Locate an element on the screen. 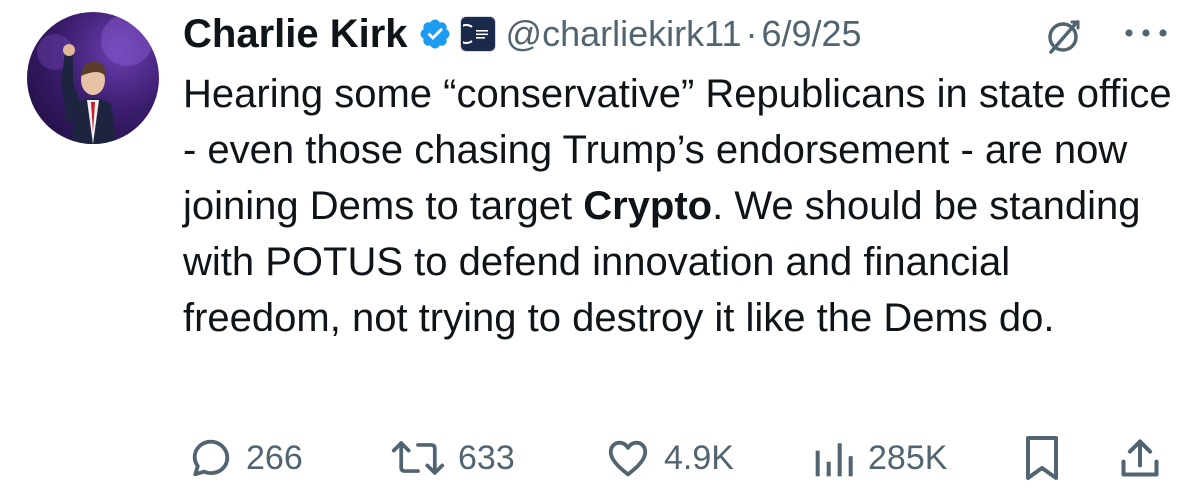 Image resolution: width=1199 pixels, height=502 pixels. affiliation-badge is located at coordinates (477, 34).